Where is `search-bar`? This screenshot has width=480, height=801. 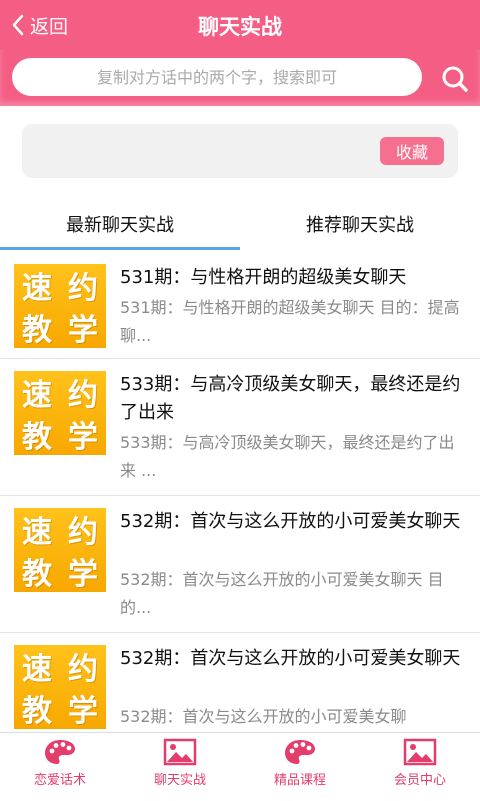 search-bar is located at coordinates (240, 78).